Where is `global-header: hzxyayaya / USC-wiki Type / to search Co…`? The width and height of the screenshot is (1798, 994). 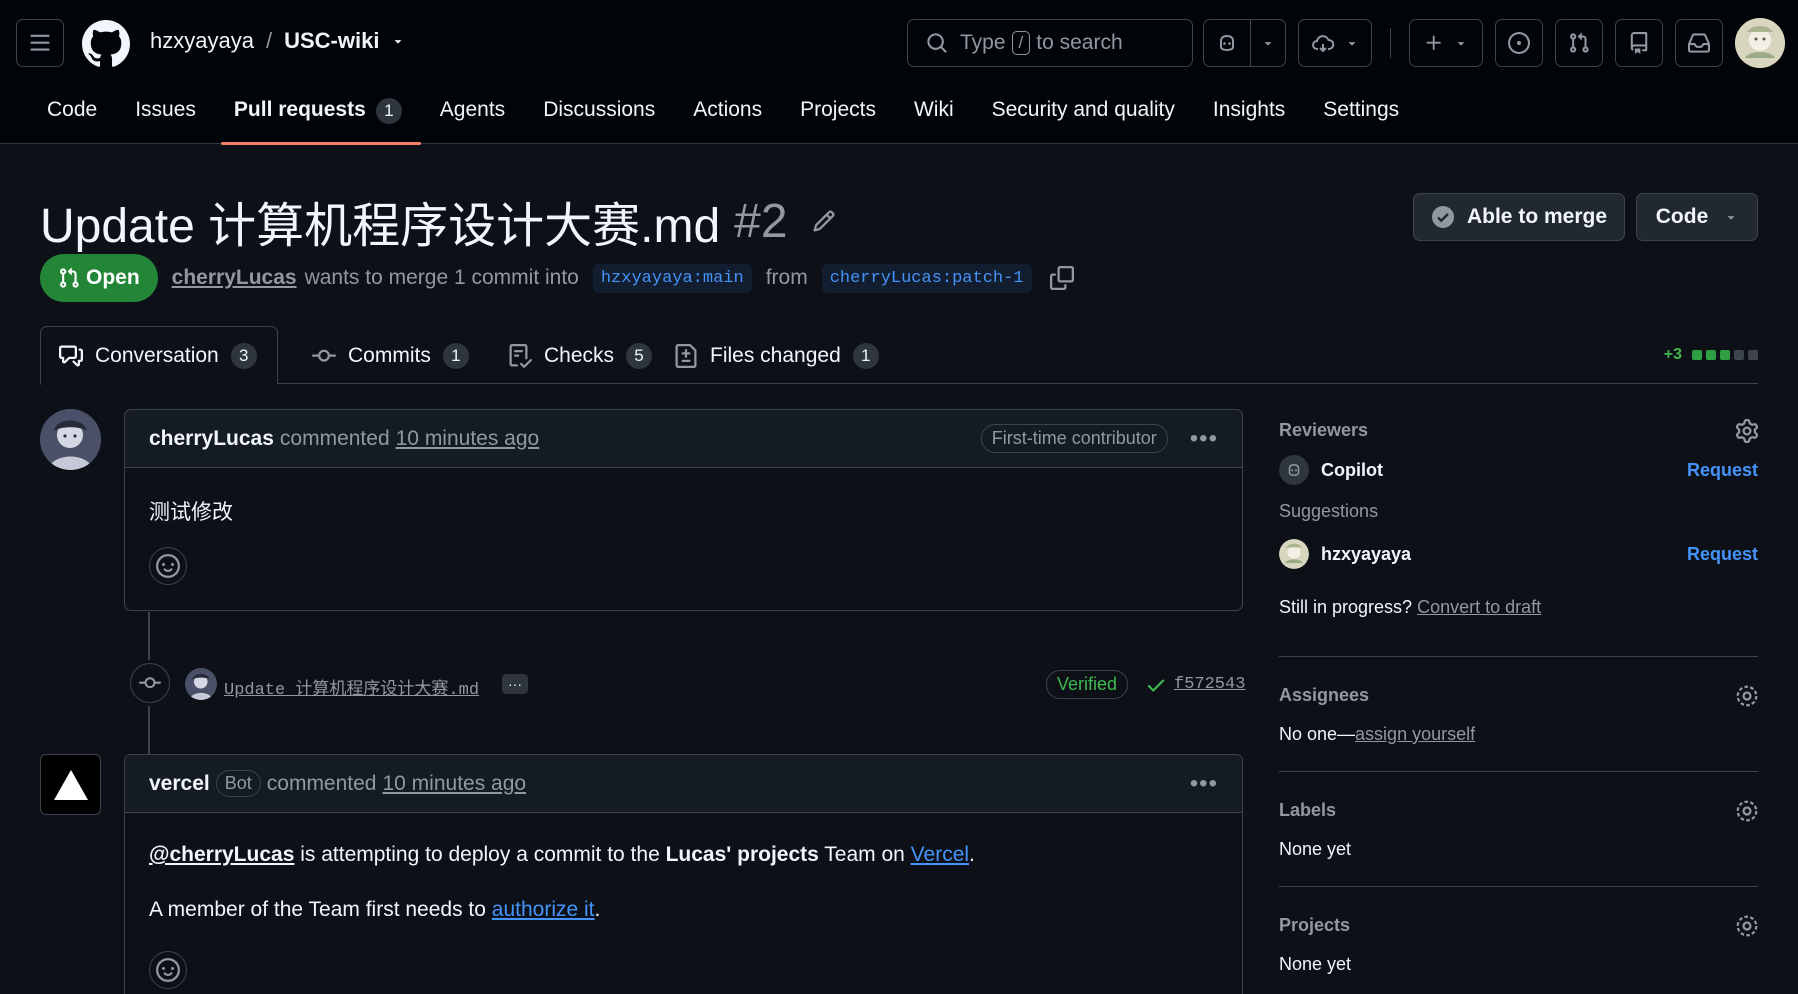 global-header: hzxyayaya / USC-wiki Type / to search Co… is located at coordinates (899, 72).